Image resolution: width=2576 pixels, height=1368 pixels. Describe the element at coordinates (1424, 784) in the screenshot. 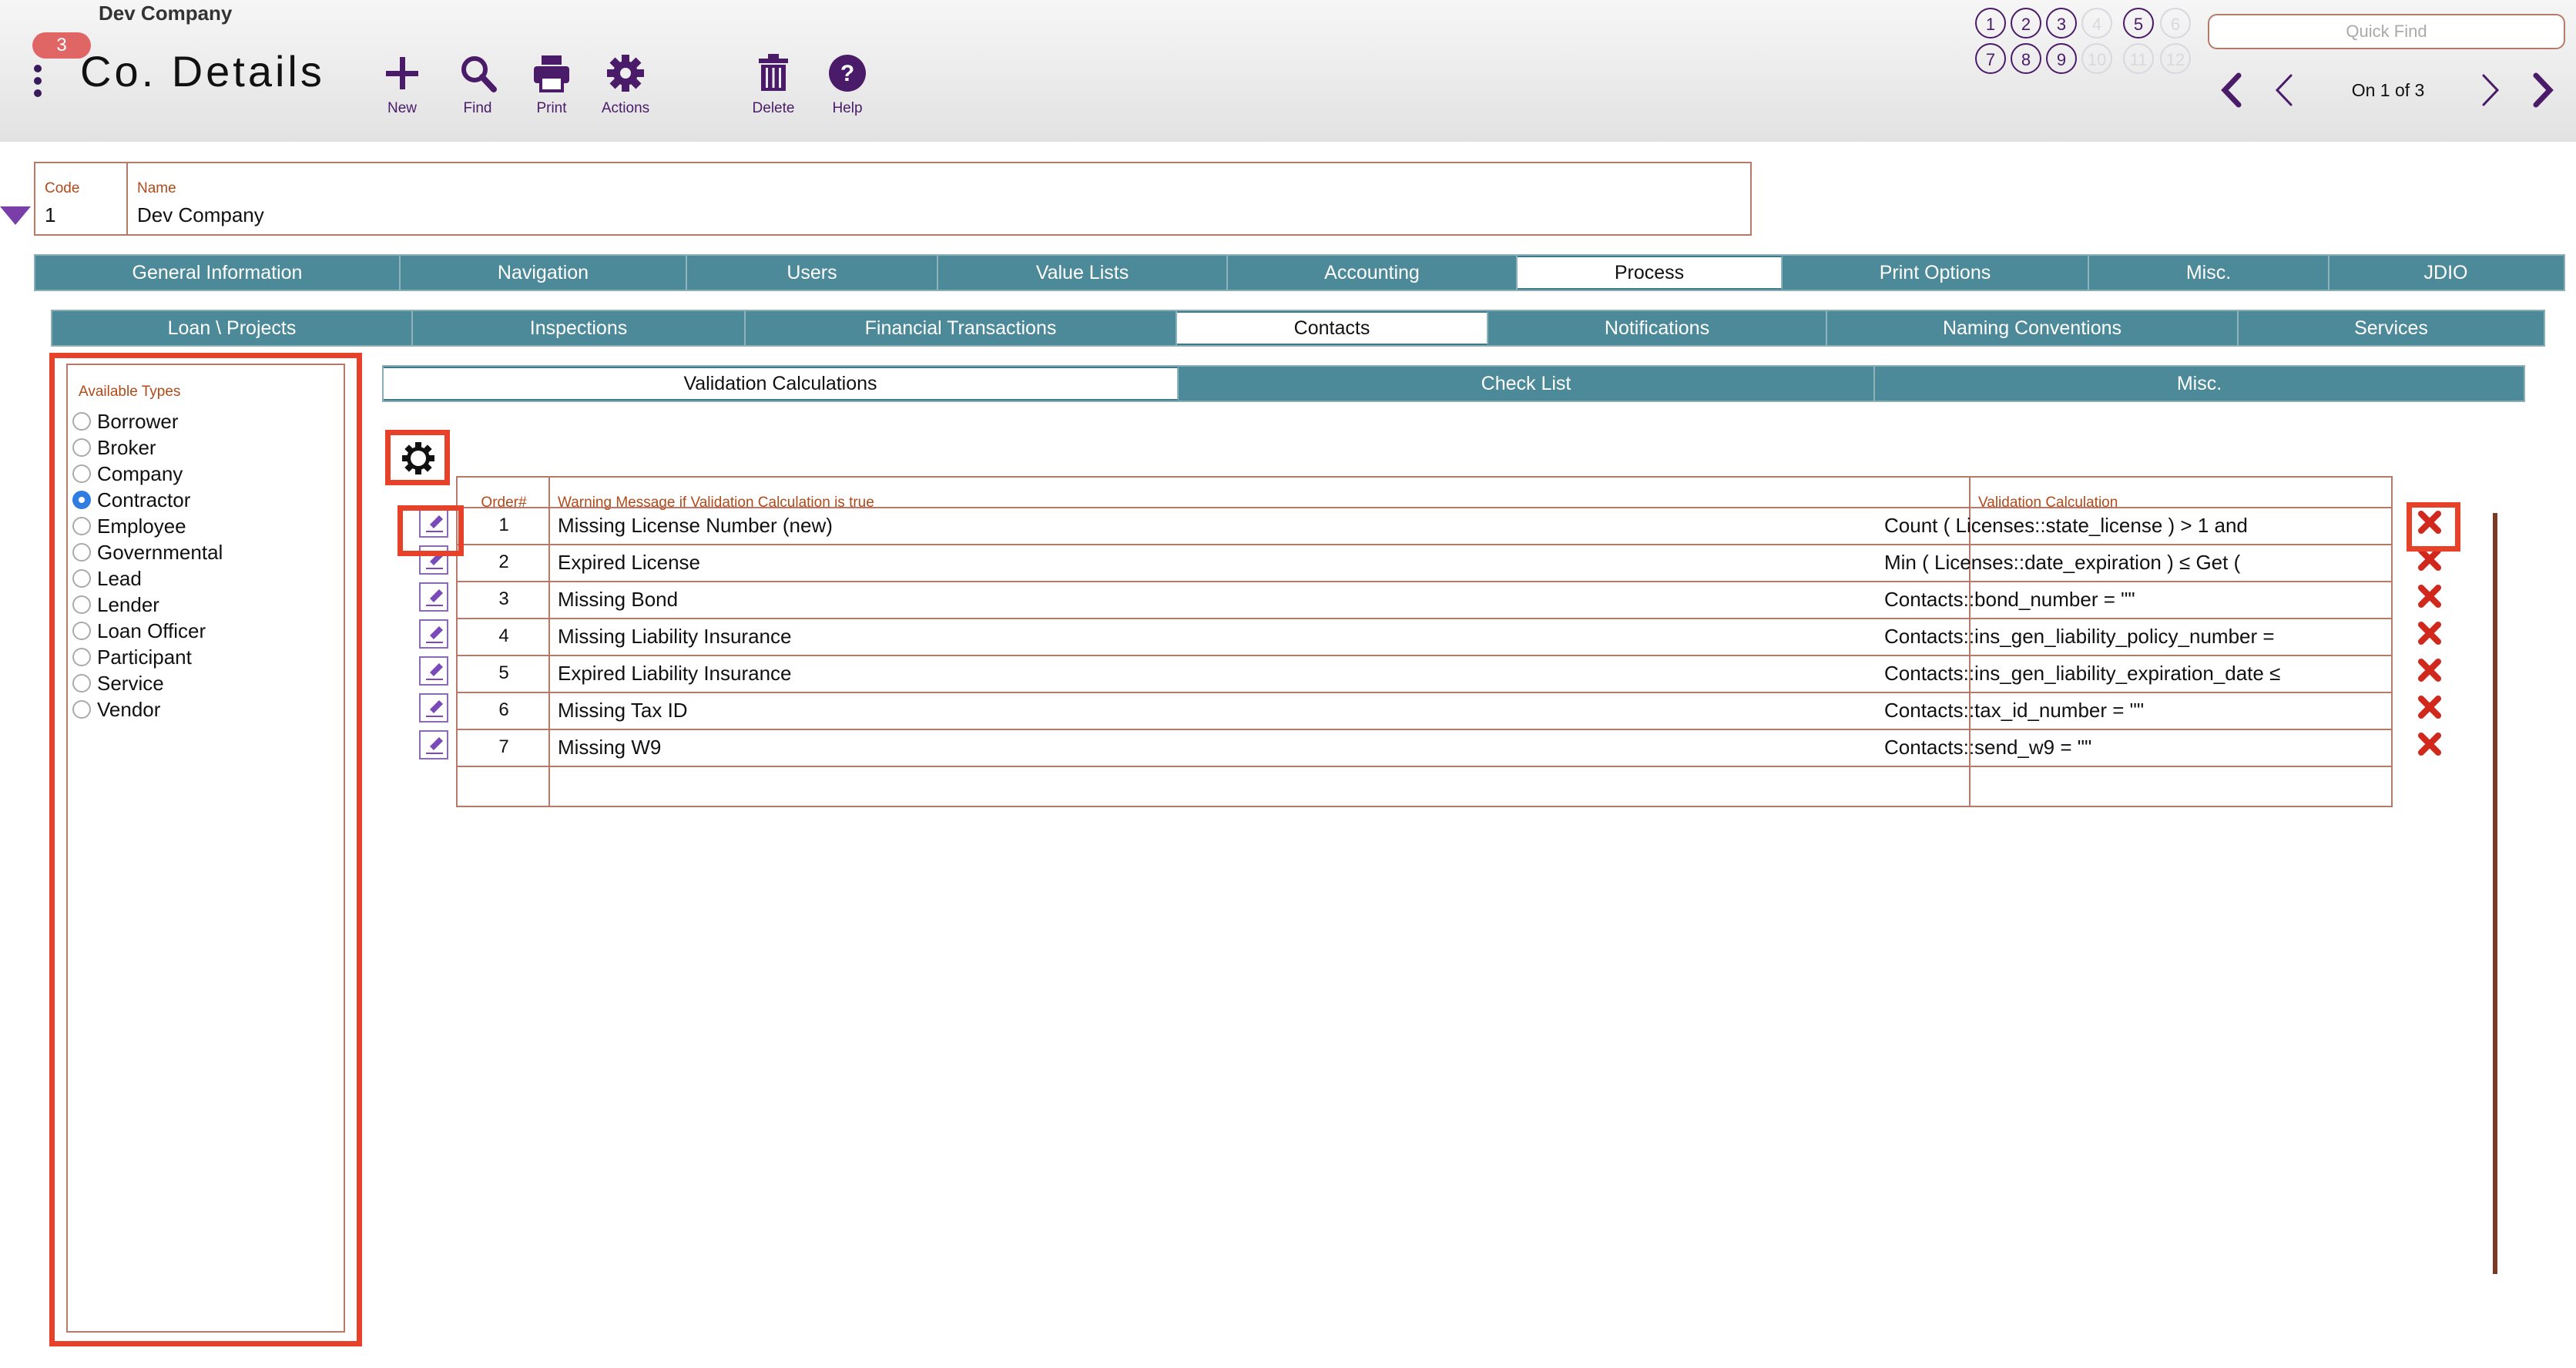

I see `table-row-empty` at that location.